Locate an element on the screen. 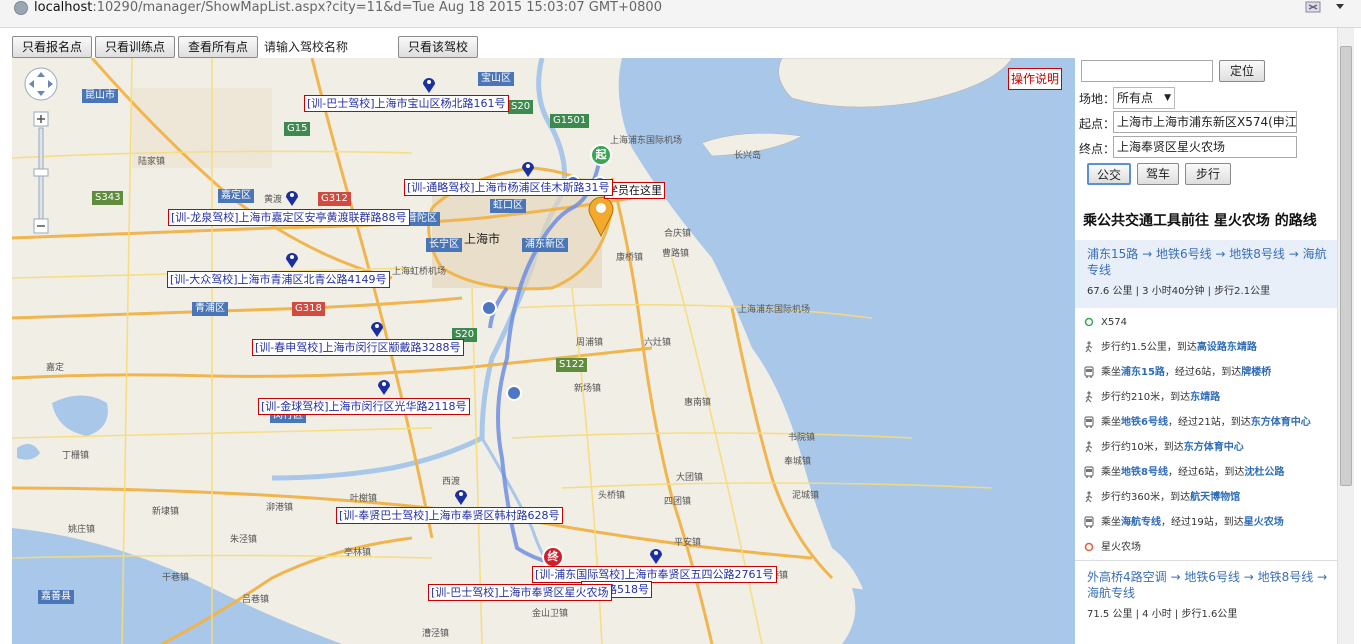 The width and height of the screenshot is (1361, 644). scrollbar-thumb is located at coordinates (1346, 266).